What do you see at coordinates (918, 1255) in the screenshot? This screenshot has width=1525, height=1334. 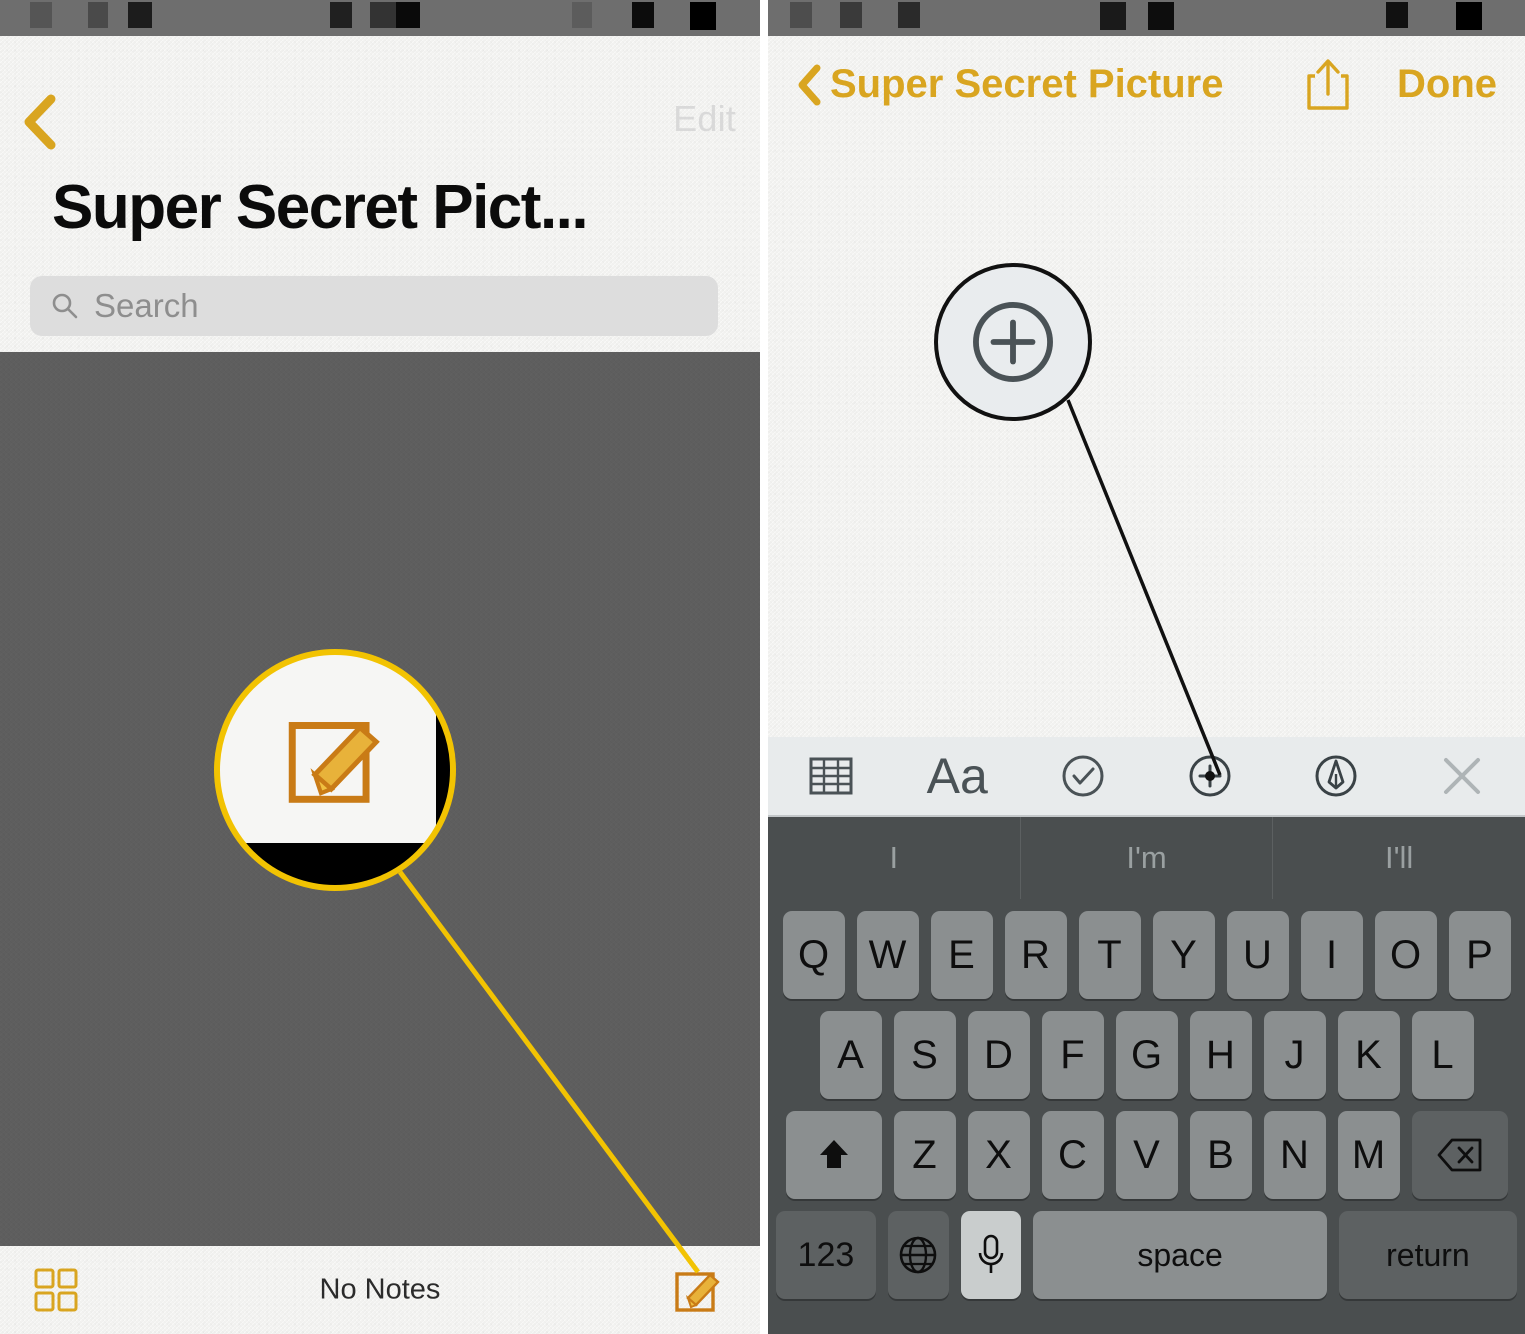 I see `globe-icon` at bounding box center [918, 1255].